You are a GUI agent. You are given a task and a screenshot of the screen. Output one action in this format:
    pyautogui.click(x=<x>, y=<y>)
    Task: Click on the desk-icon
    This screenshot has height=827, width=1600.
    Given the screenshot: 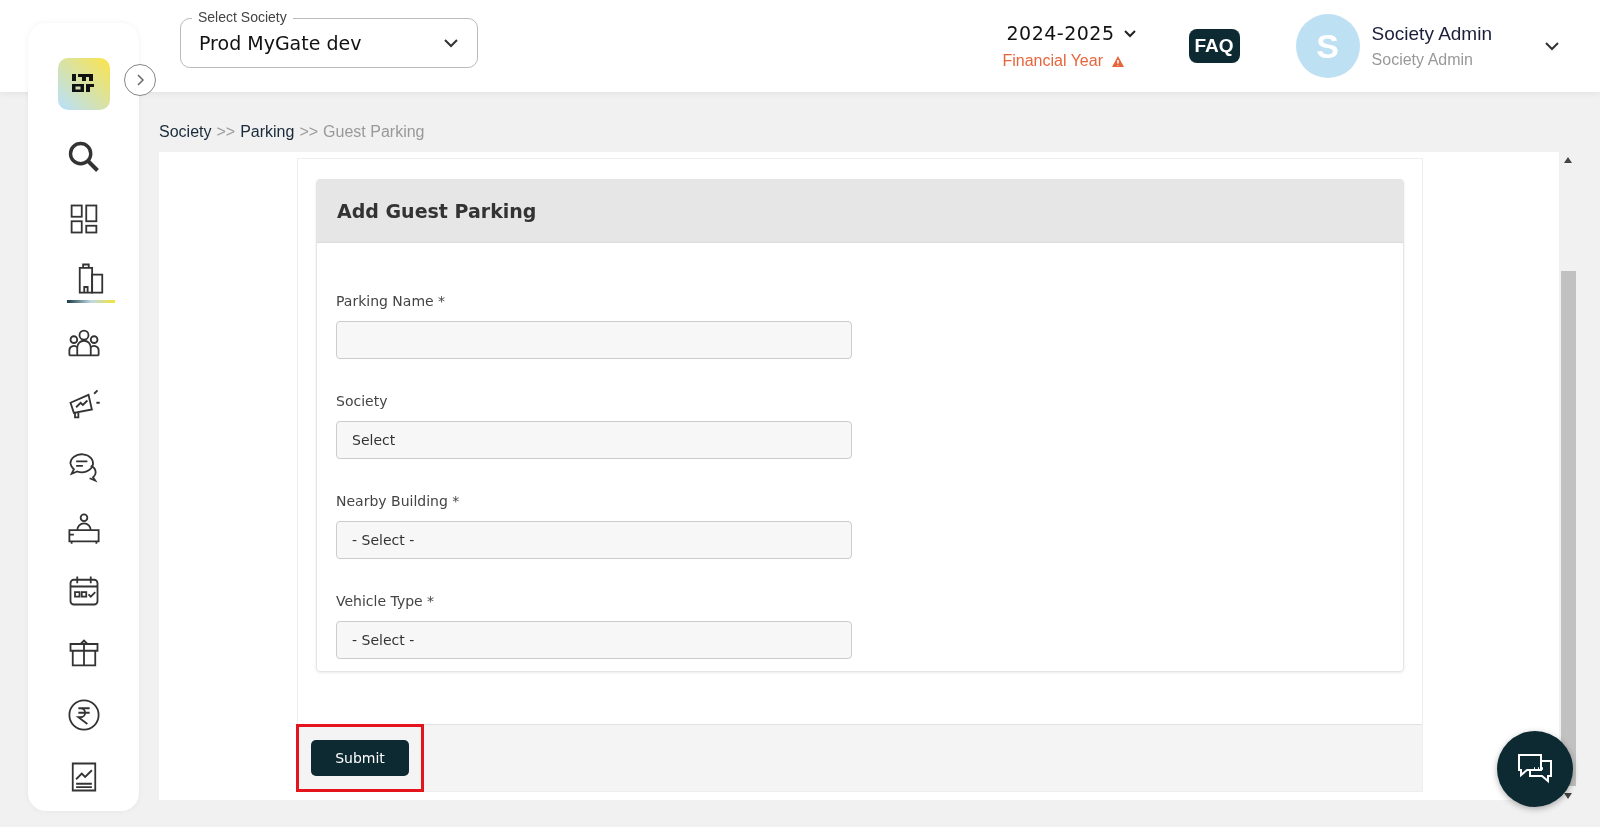 What is the action you would take?
    pyautogui.click(x=83, y=529)
    